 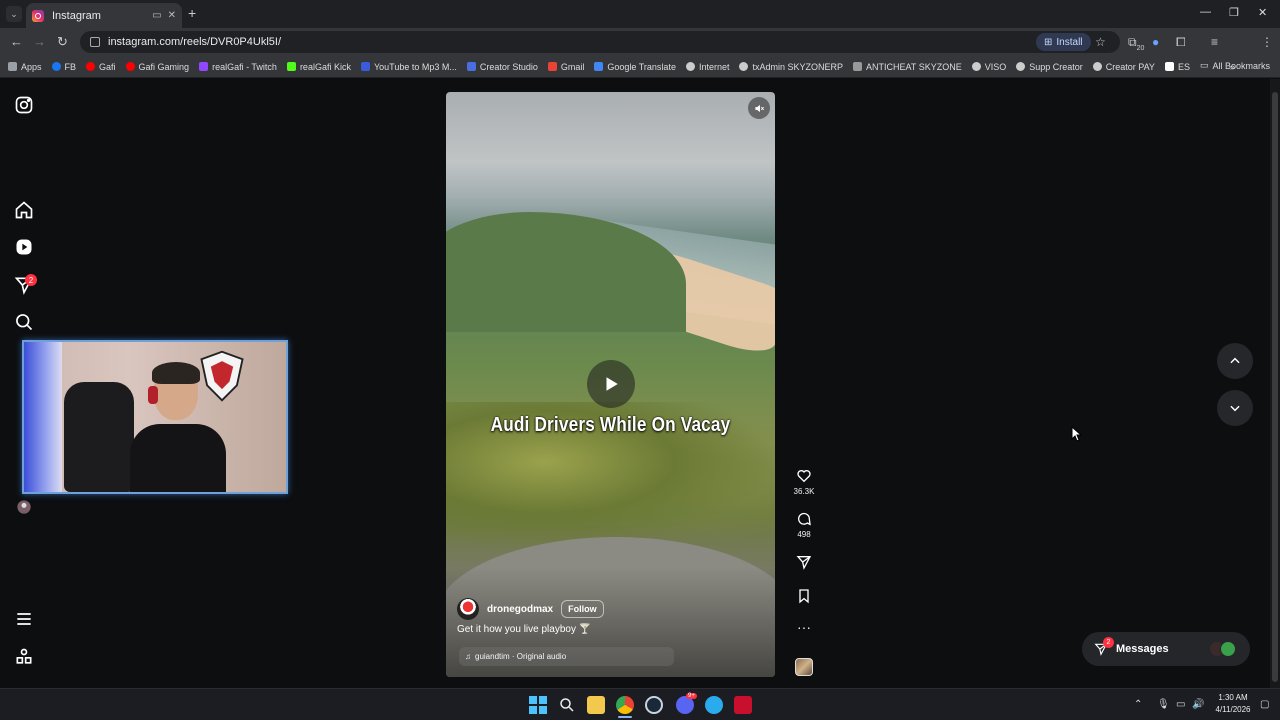 What do you see at coordinates (1076, 434) in the screenshot?
I see `mouse-cursor-icon` at bounding box center [1076, 434].